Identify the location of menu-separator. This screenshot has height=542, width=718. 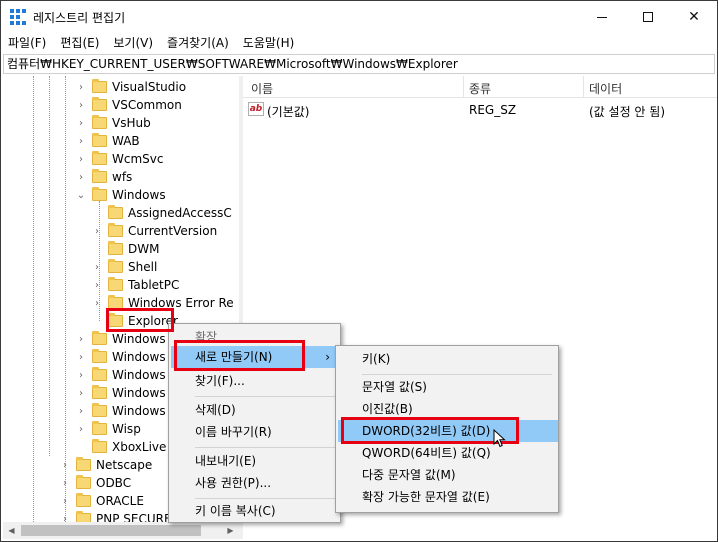
(265, 498).